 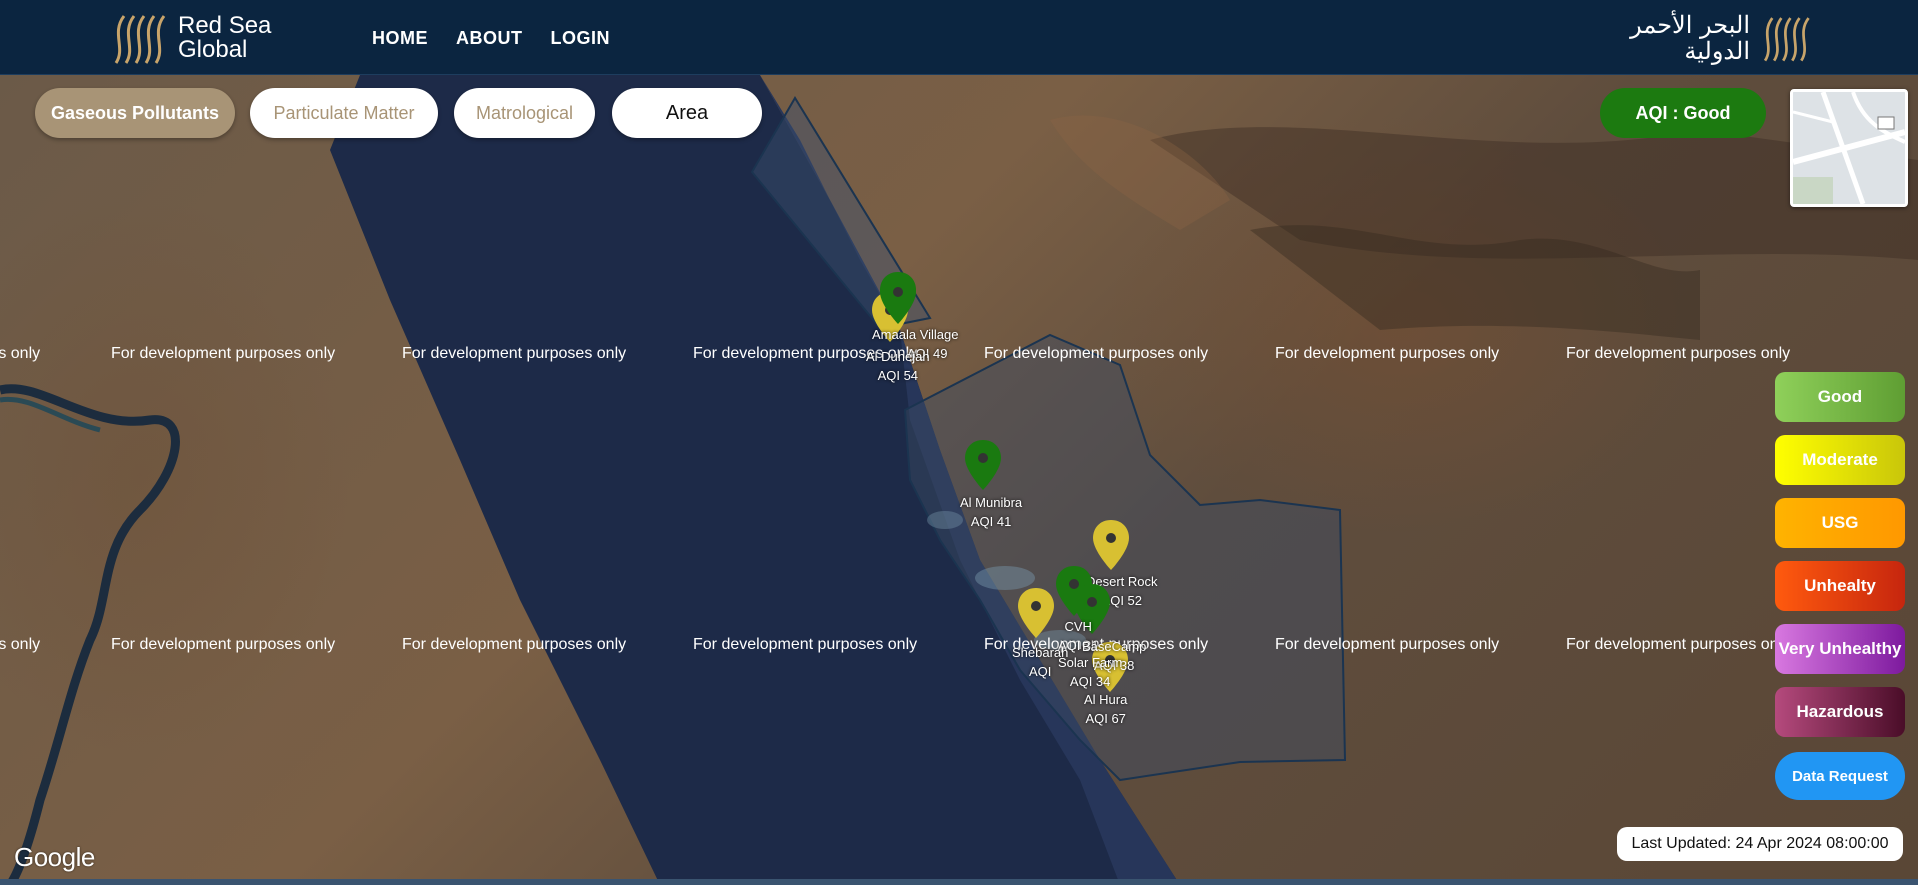 I want to click on station-aqi: AQI 67, so click(x=1105, y=718).